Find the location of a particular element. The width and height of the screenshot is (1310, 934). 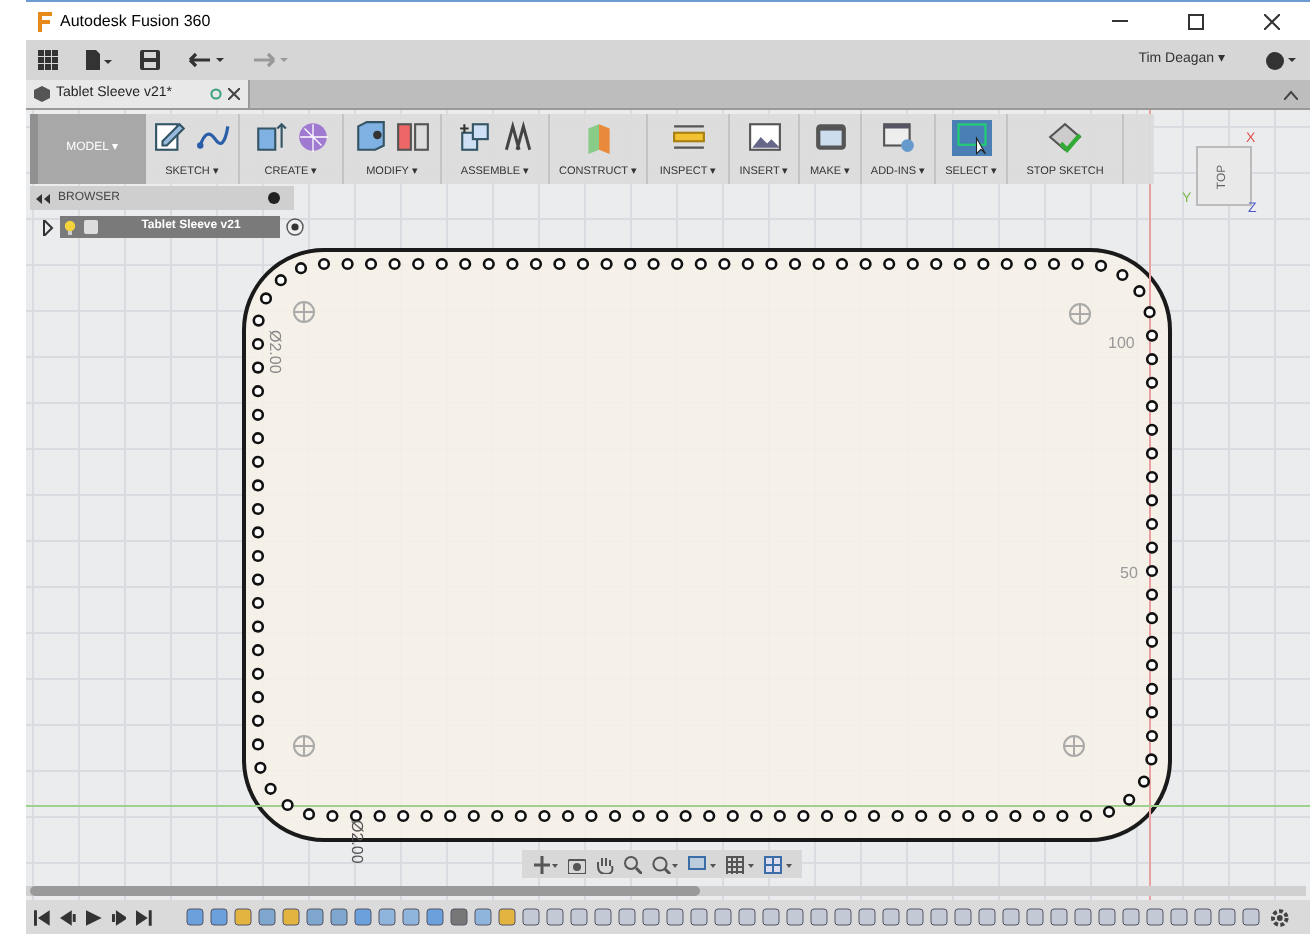

help-icon is located at coordinates (1282, 60).